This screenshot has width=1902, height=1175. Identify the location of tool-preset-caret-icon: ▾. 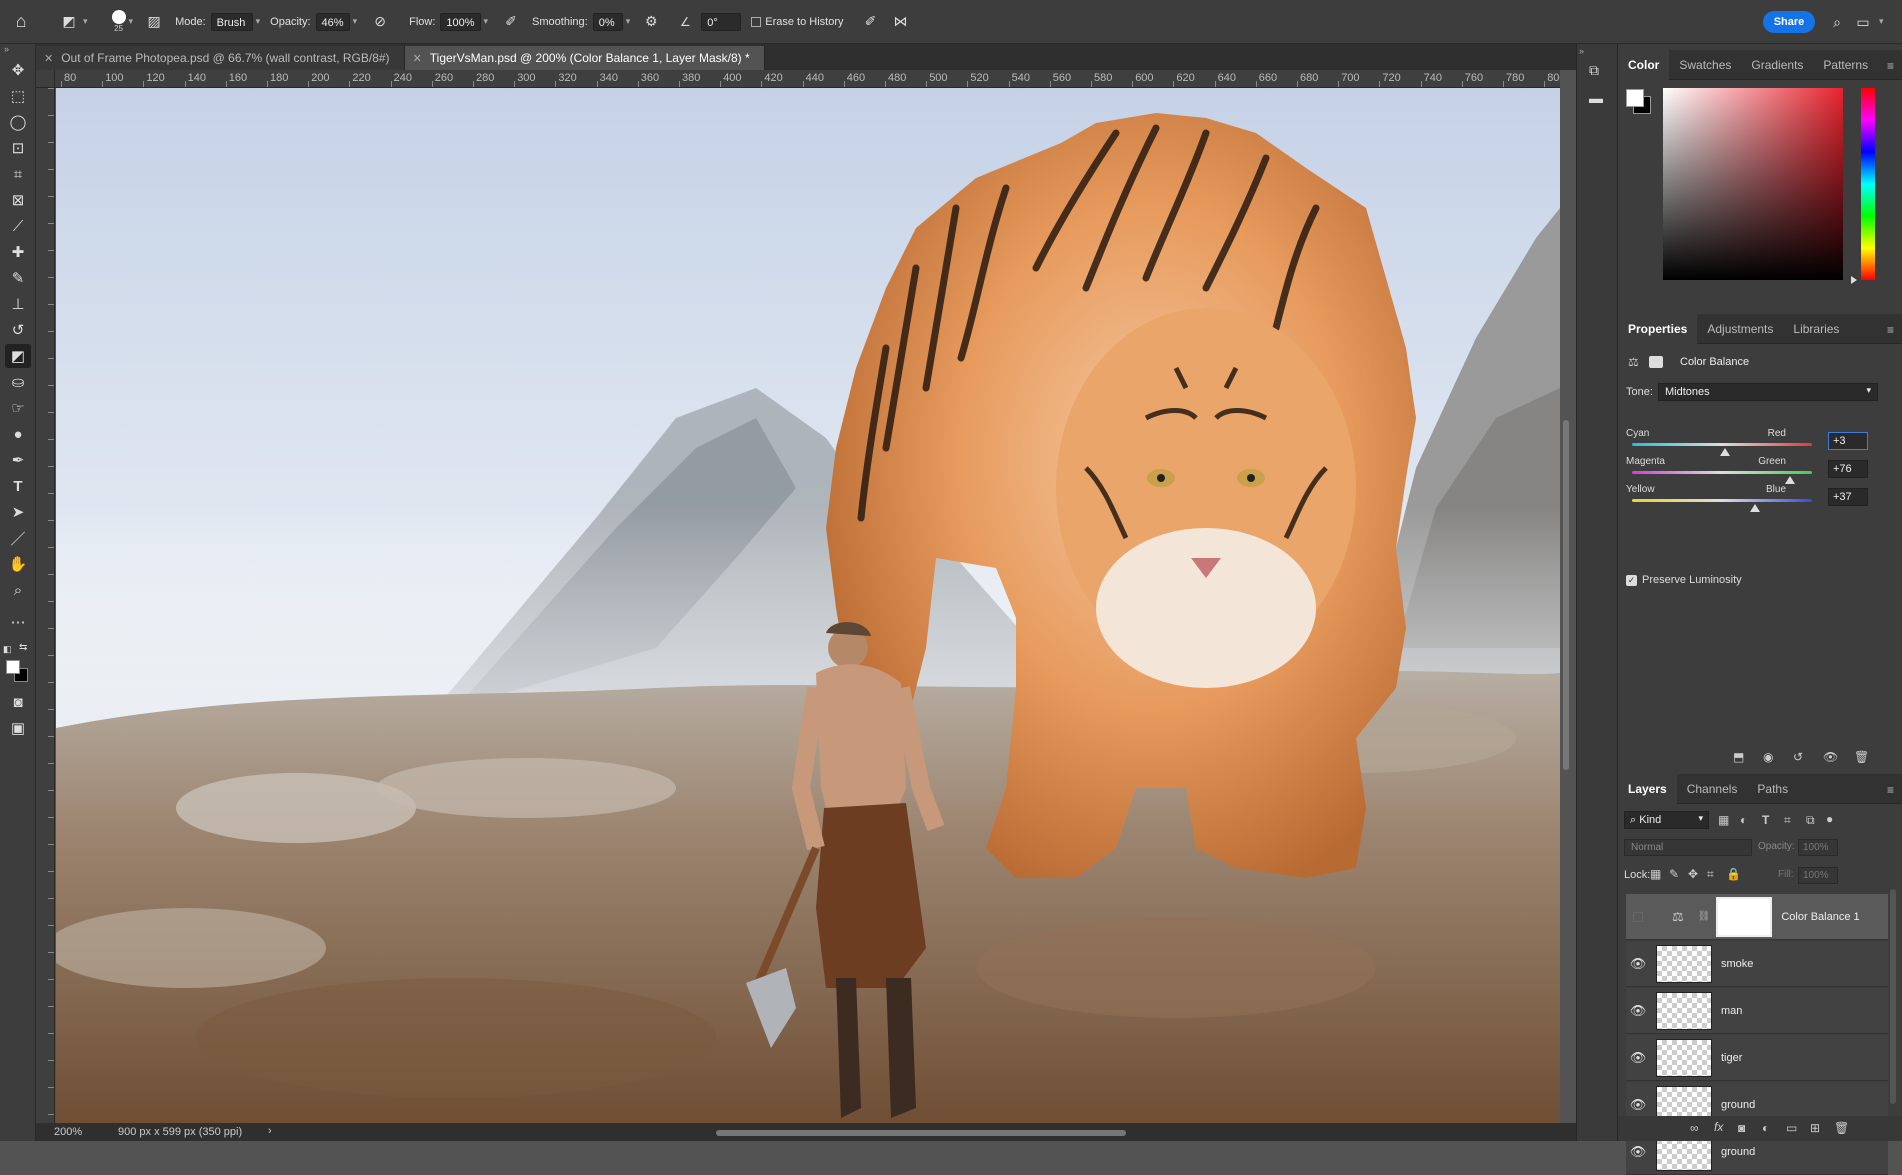
(85, 21).